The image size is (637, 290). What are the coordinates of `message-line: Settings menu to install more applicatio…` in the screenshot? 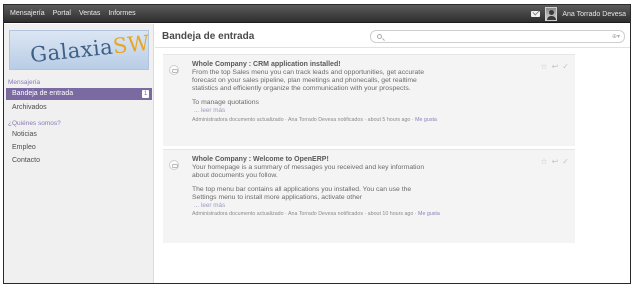 It's located at (277, 197).